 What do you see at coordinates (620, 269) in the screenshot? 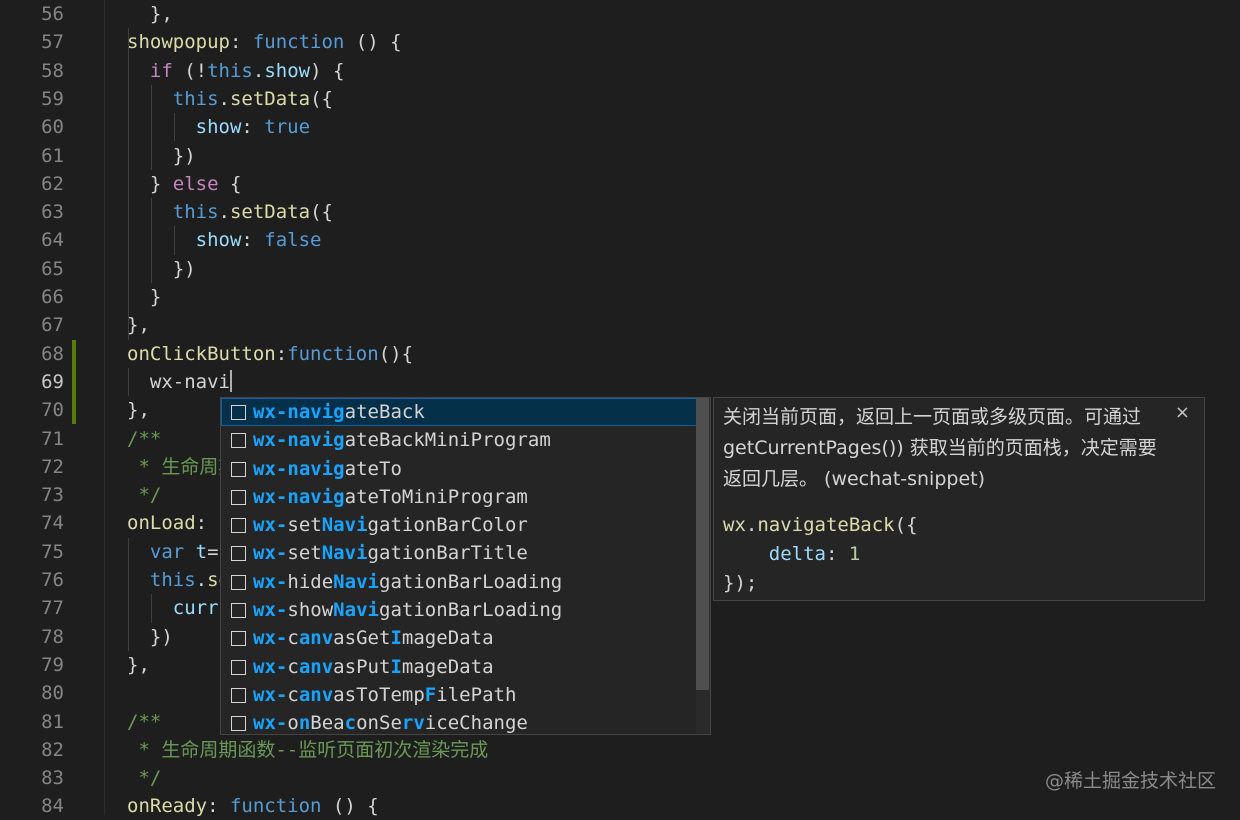
I see `code-line: 65 })` at bounding box center [620, 269].